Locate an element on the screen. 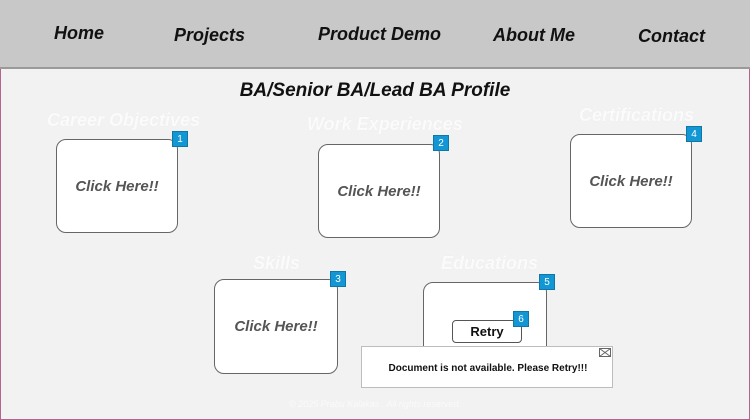 This screenshot has width=750, height=420. callout-badge-5: 5 is located at coordinates (547, 282).